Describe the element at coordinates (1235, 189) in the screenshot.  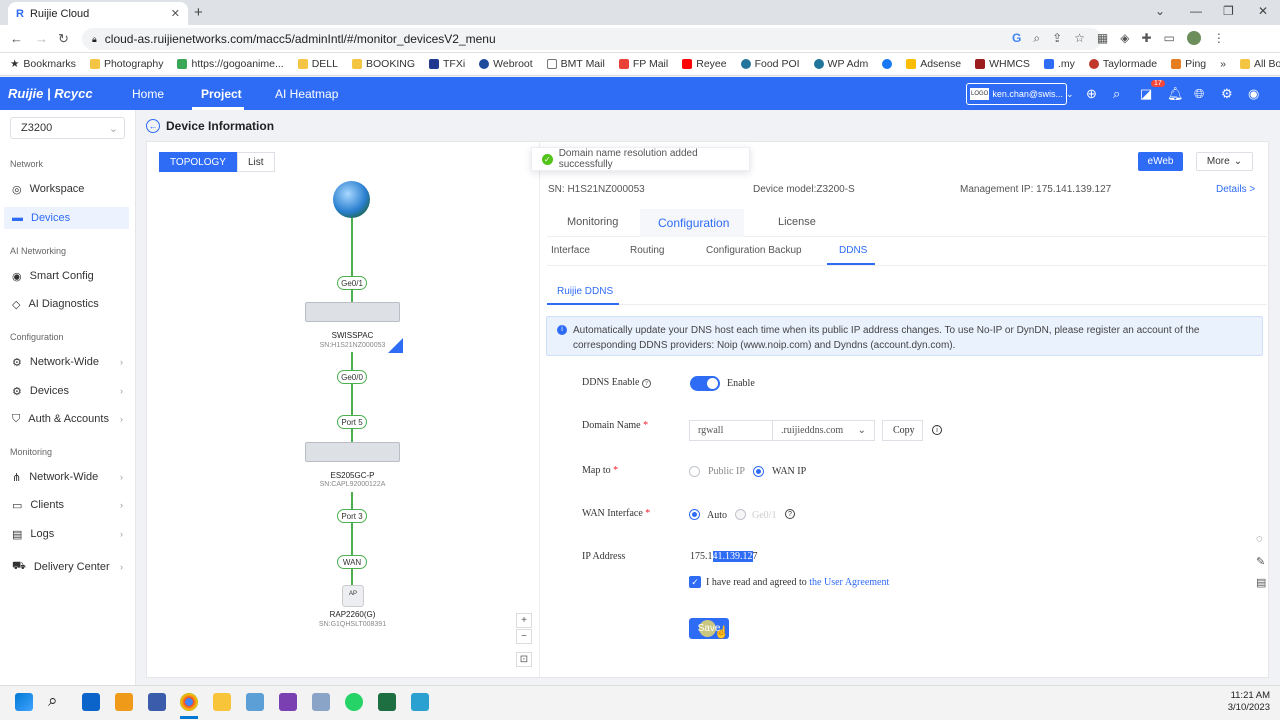
I see `details-link: Details >` at that location.